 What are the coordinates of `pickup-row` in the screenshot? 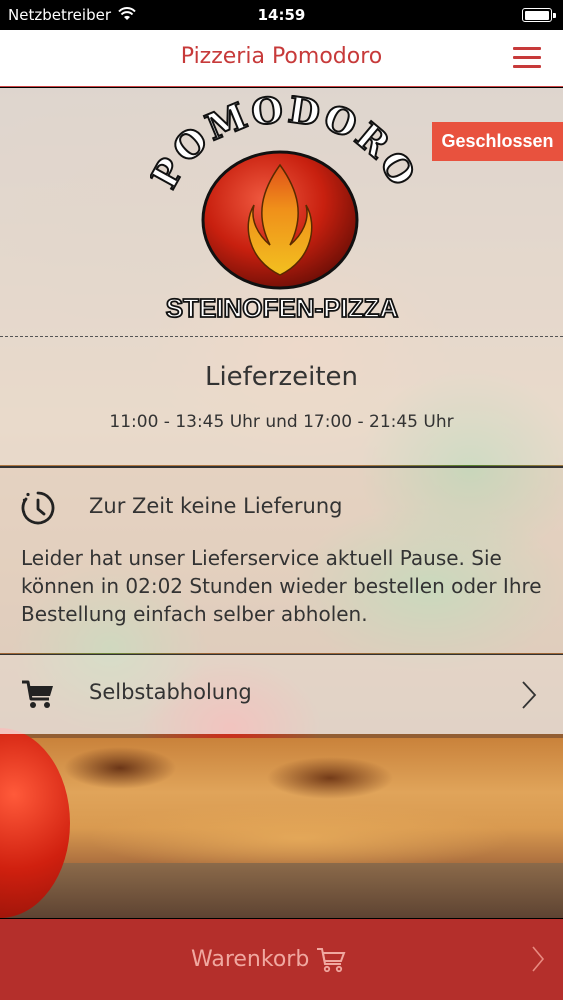 It's located at (281, 694).